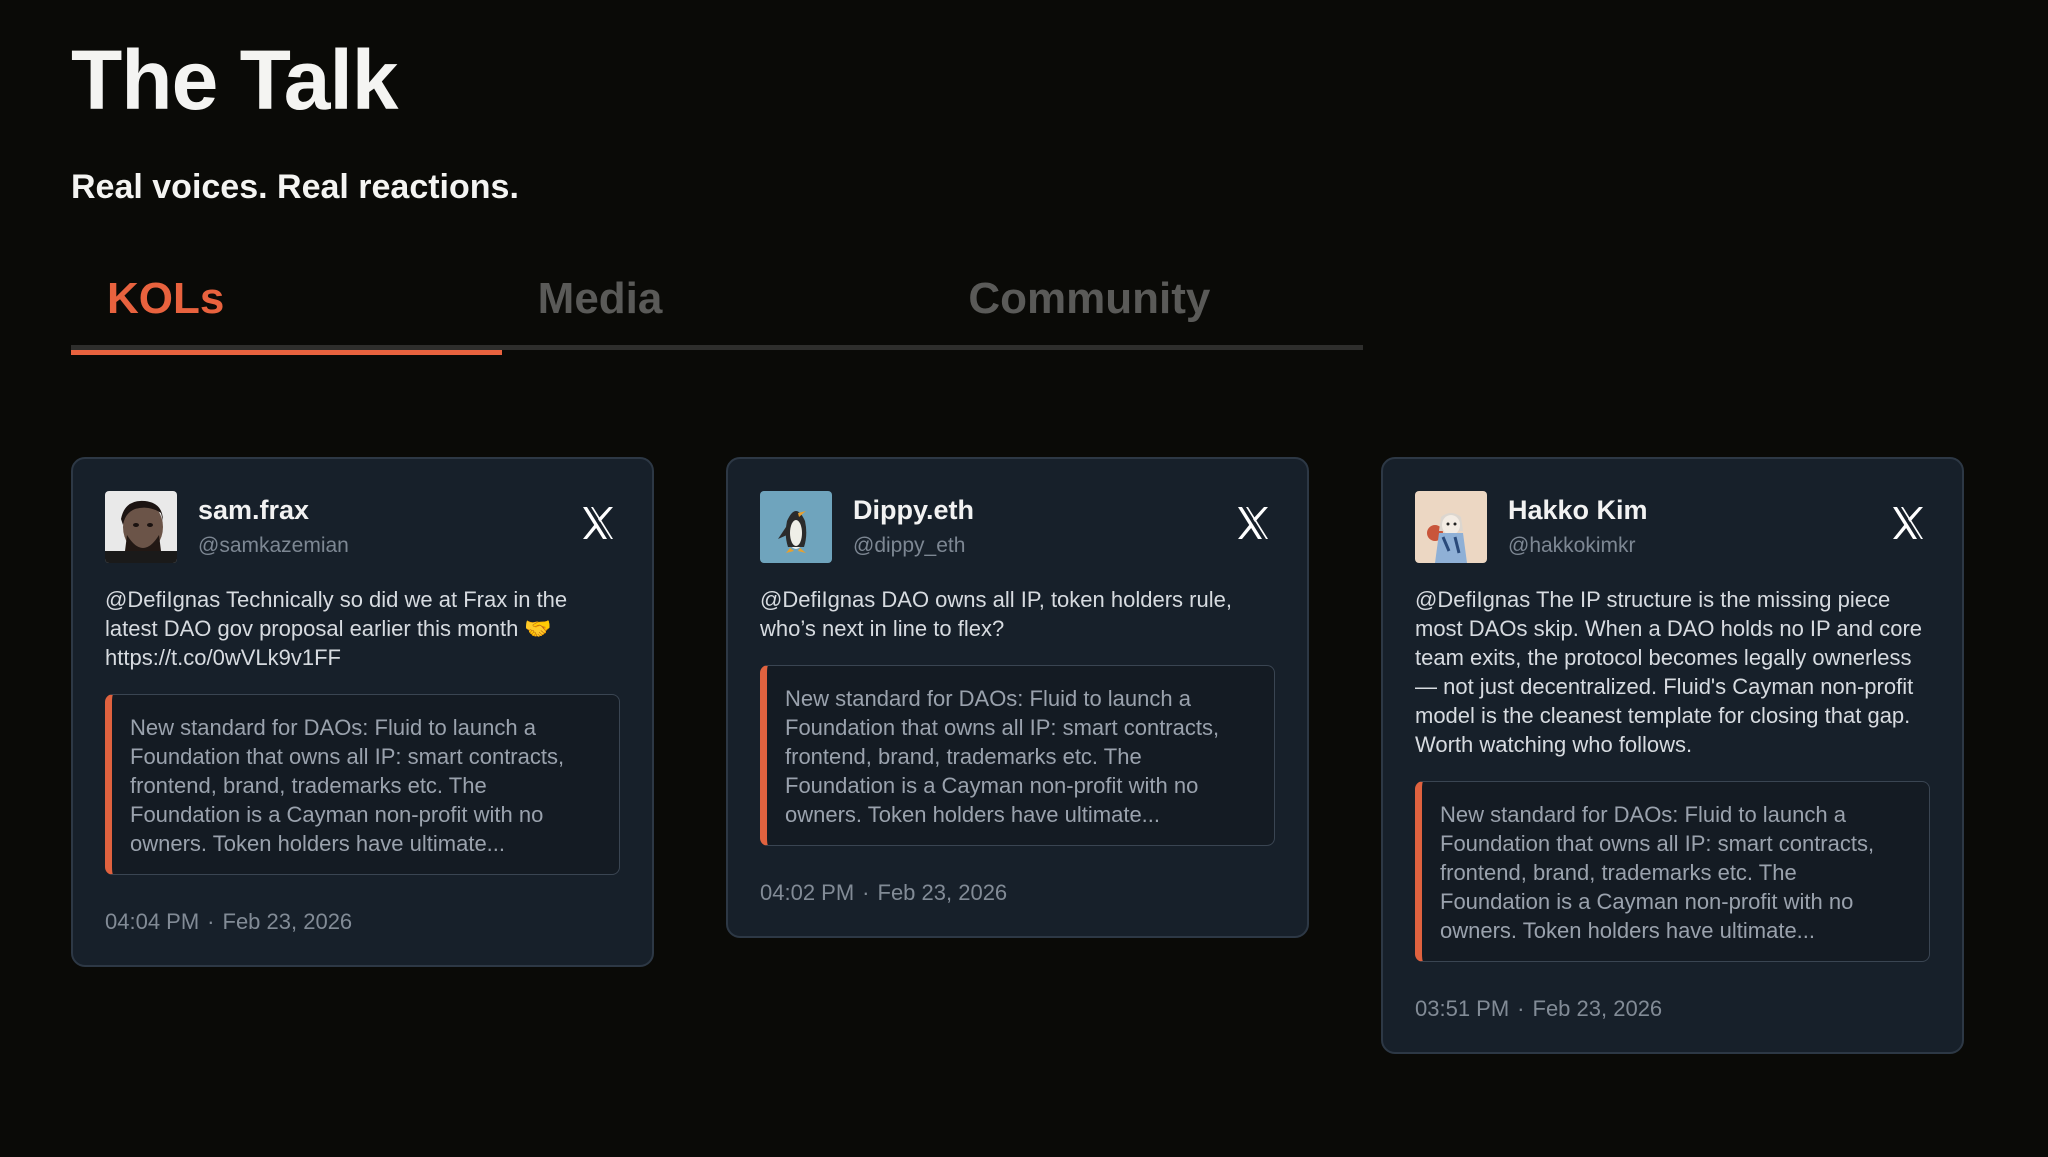  What do you see at coordinates (913, 510) in the screenshot?
I see `author-name: Dippy.eth` at bounding box center [913, 510].